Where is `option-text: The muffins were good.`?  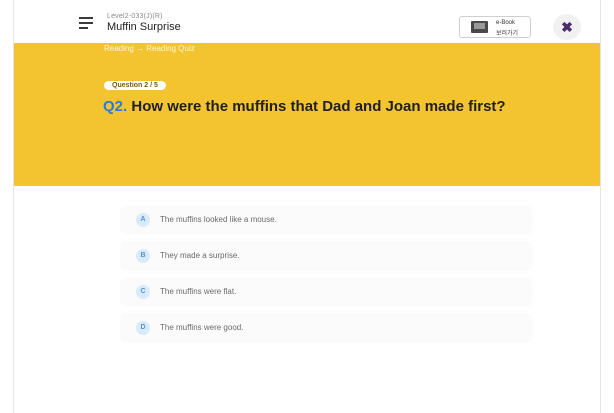
option-text: The muffins were good. is located at coordinates (202, 327).